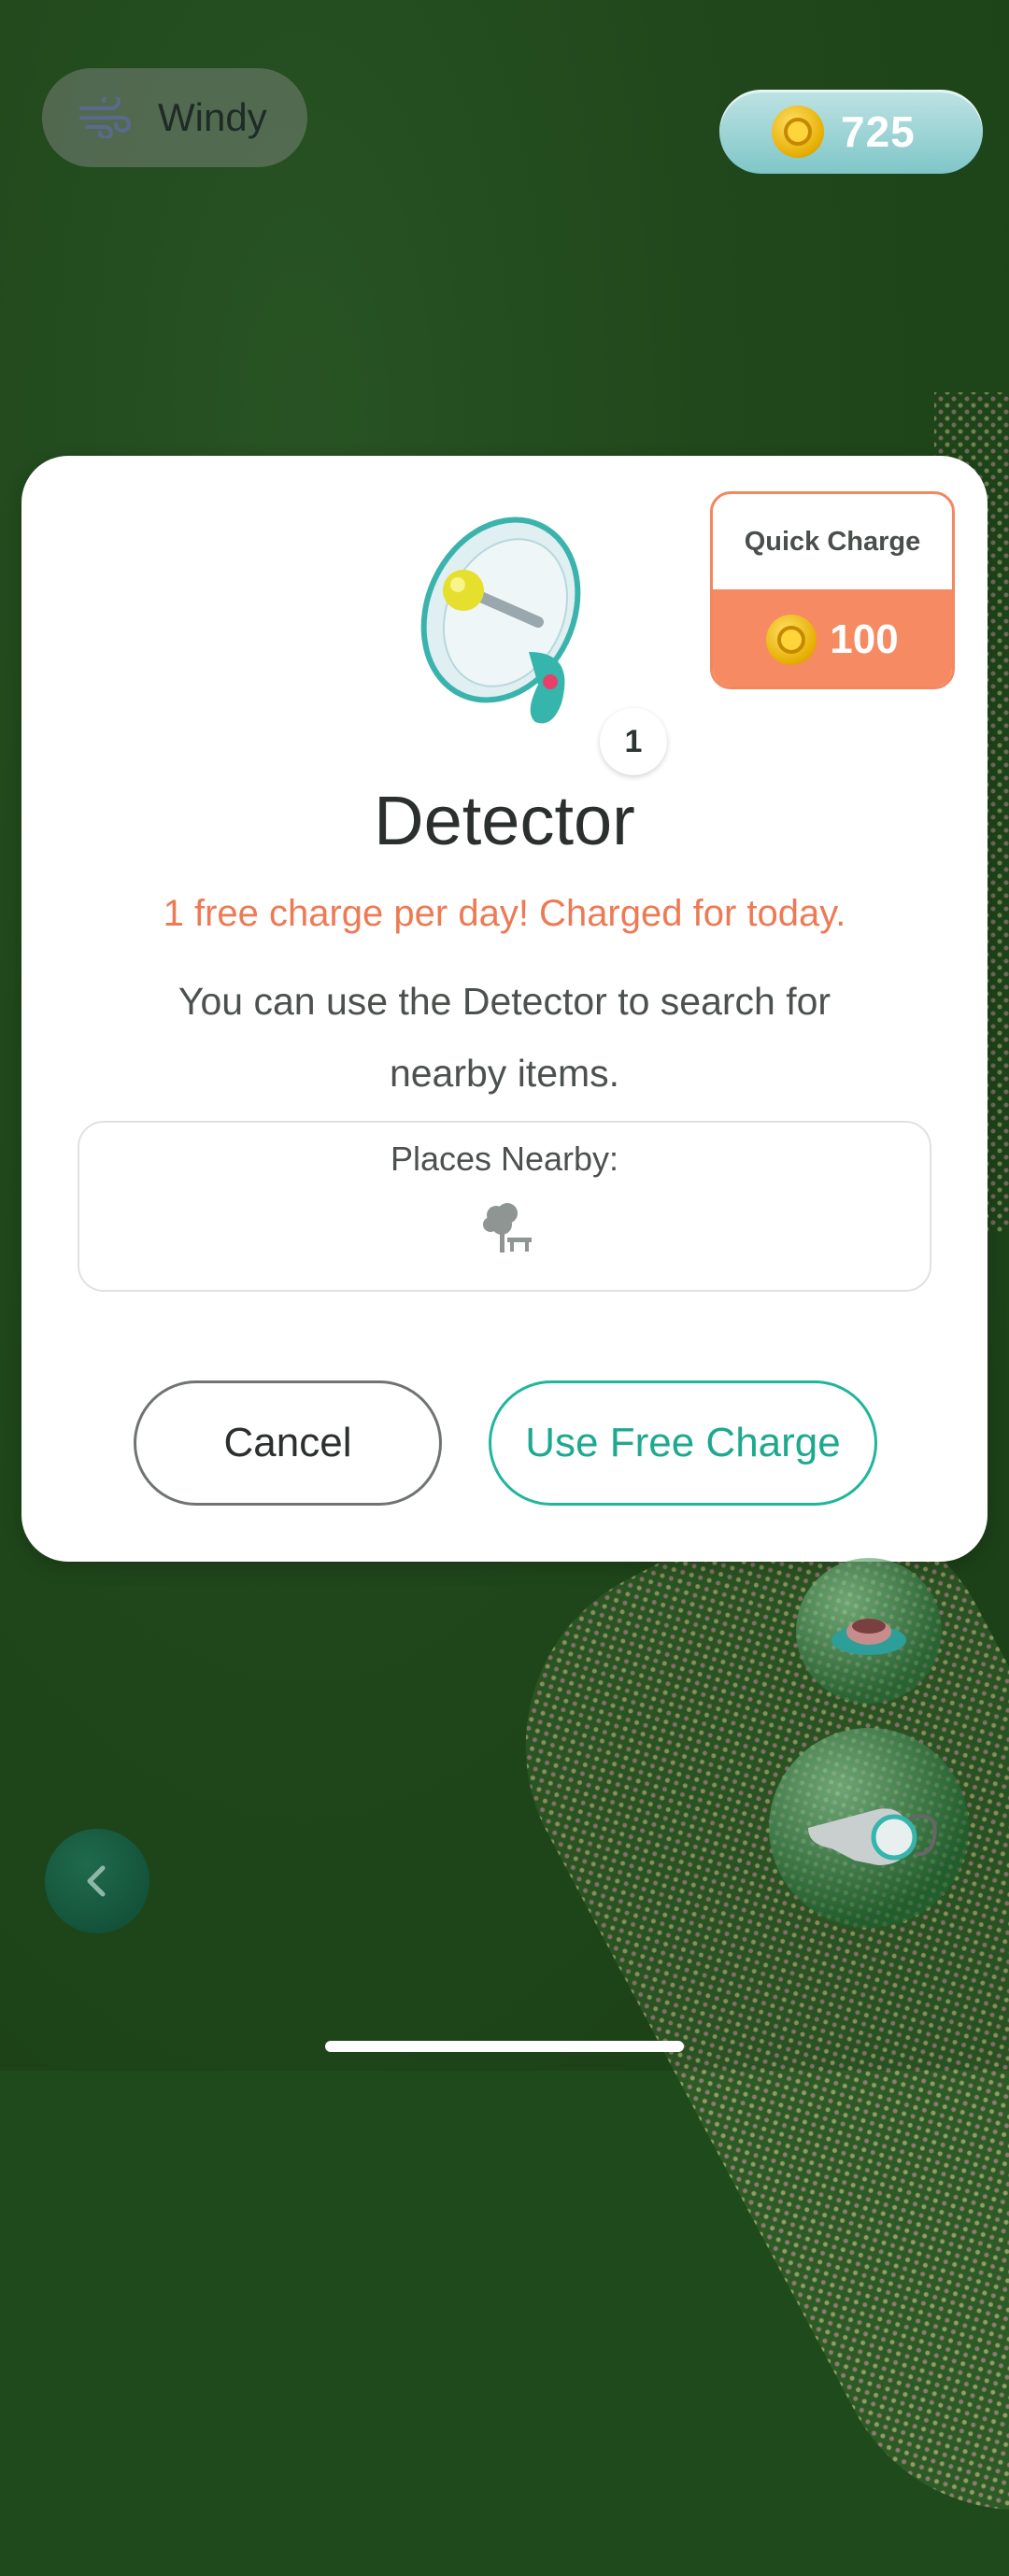 This screenshot has width=1009, height=2576. I want to click on whistle-icon, so click(872, 1836).